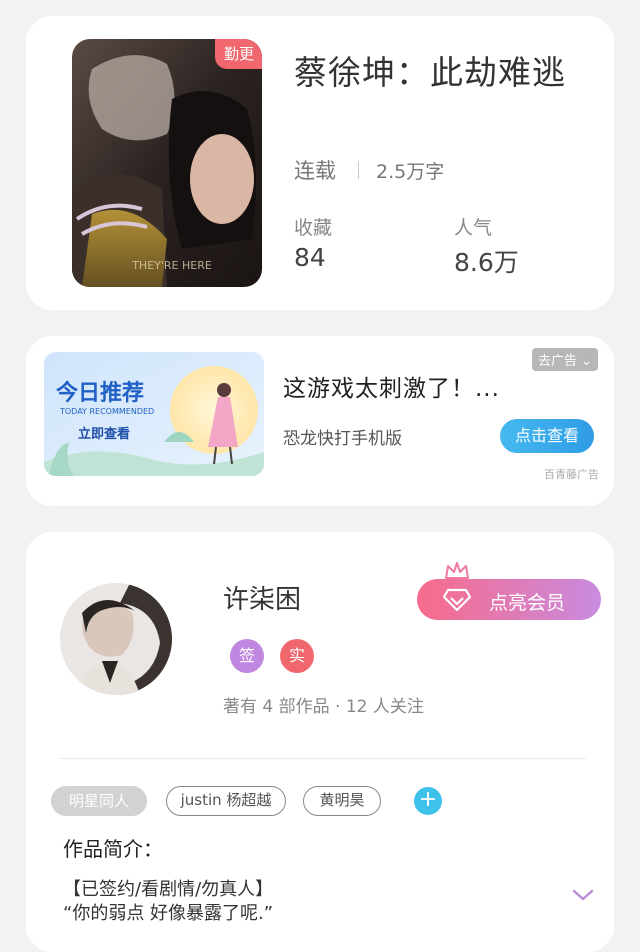  I want to click on popularity-label: 人气, so click(473, 228).